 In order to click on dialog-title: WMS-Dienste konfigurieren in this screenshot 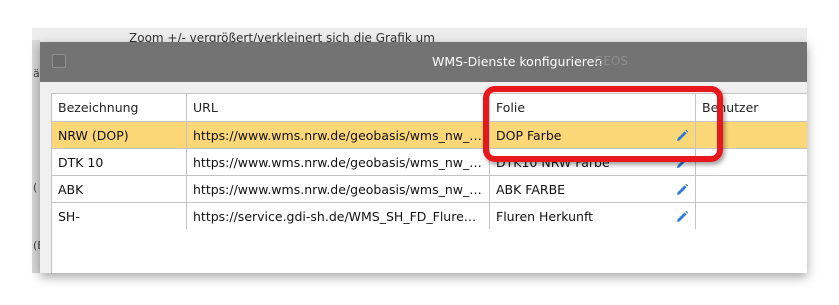, I will do `click(517, 61)`.